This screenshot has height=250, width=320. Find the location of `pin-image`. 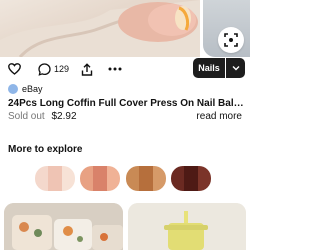

pin-image is located at coordinates (100, 28).